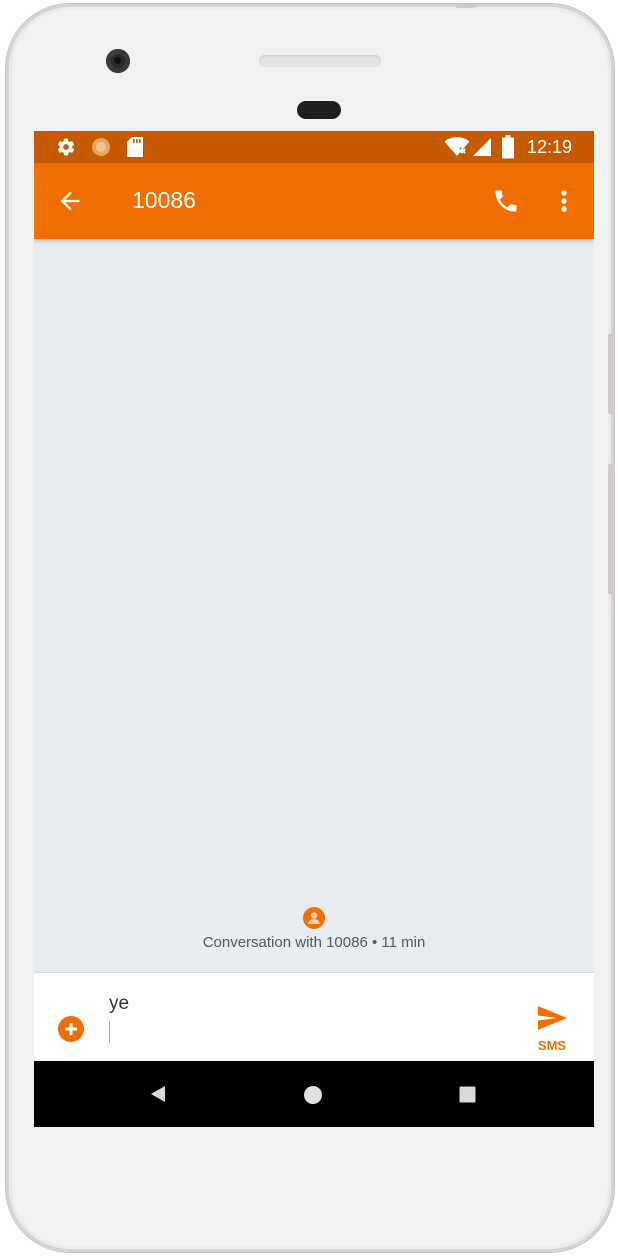 The height and width of the screenshot is (1256, 618). Describe the element at coordinates (109, 1032) in the screenshot. I see `text-cursor` at that location.